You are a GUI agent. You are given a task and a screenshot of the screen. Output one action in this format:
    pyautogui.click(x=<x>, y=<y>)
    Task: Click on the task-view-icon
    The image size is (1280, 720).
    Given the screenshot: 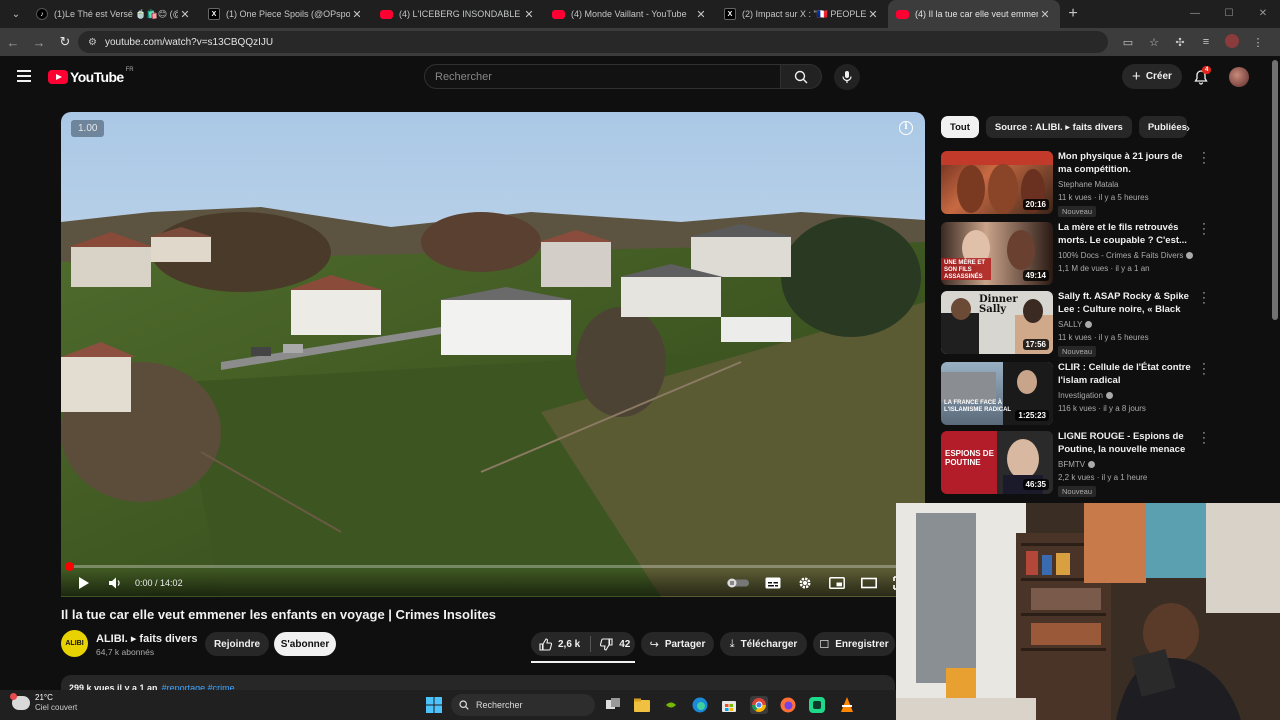 What is the action you would take?
    pyautogui.click(x=613, y=705)
    